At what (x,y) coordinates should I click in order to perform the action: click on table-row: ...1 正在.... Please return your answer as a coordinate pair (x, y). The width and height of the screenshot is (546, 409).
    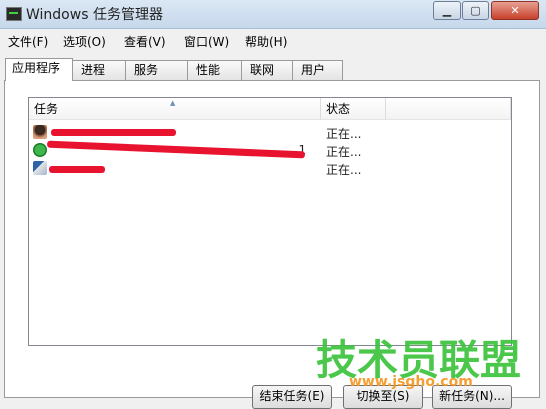
    Looking at the image, I should click on (270, 150).